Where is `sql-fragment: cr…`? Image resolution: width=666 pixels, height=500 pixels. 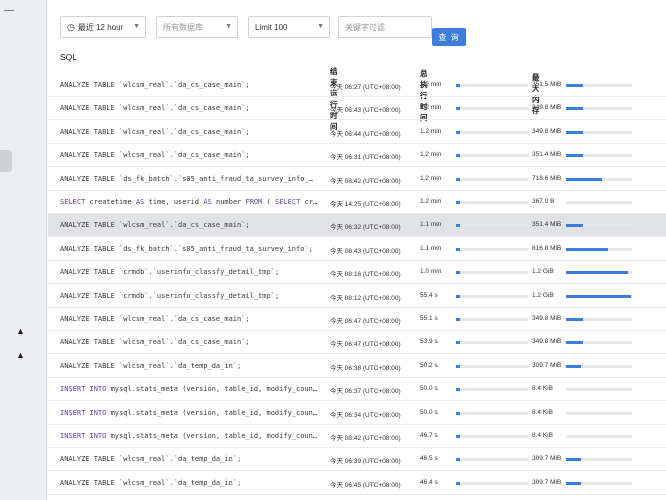 sql-fragment: cr… is located at coordinates (309, 202).